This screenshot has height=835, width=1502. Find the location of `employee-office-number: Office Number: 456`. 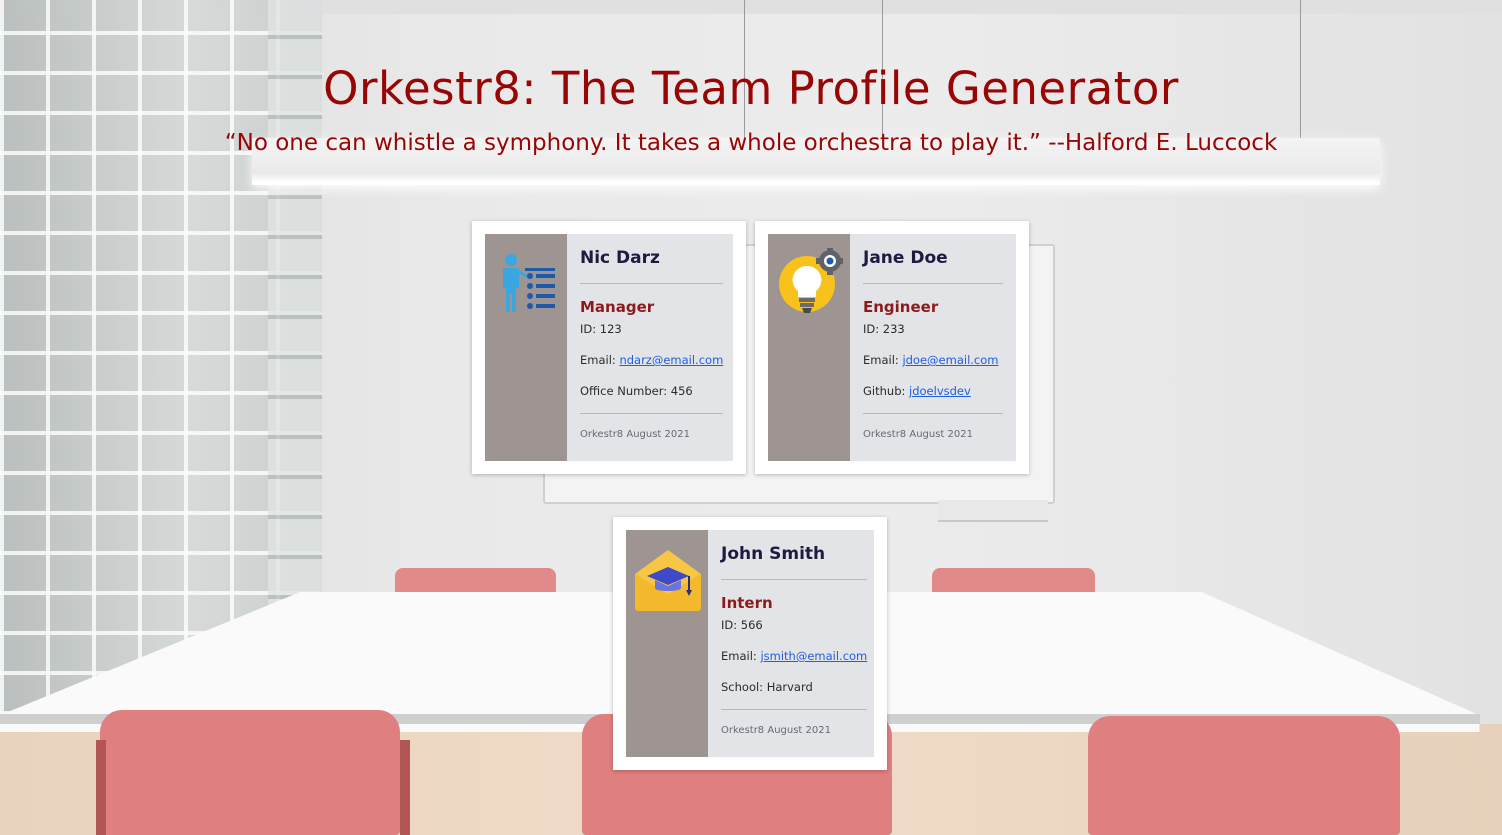

employee-office-number: Office Number: 456 is located at coordinates (651, 391).